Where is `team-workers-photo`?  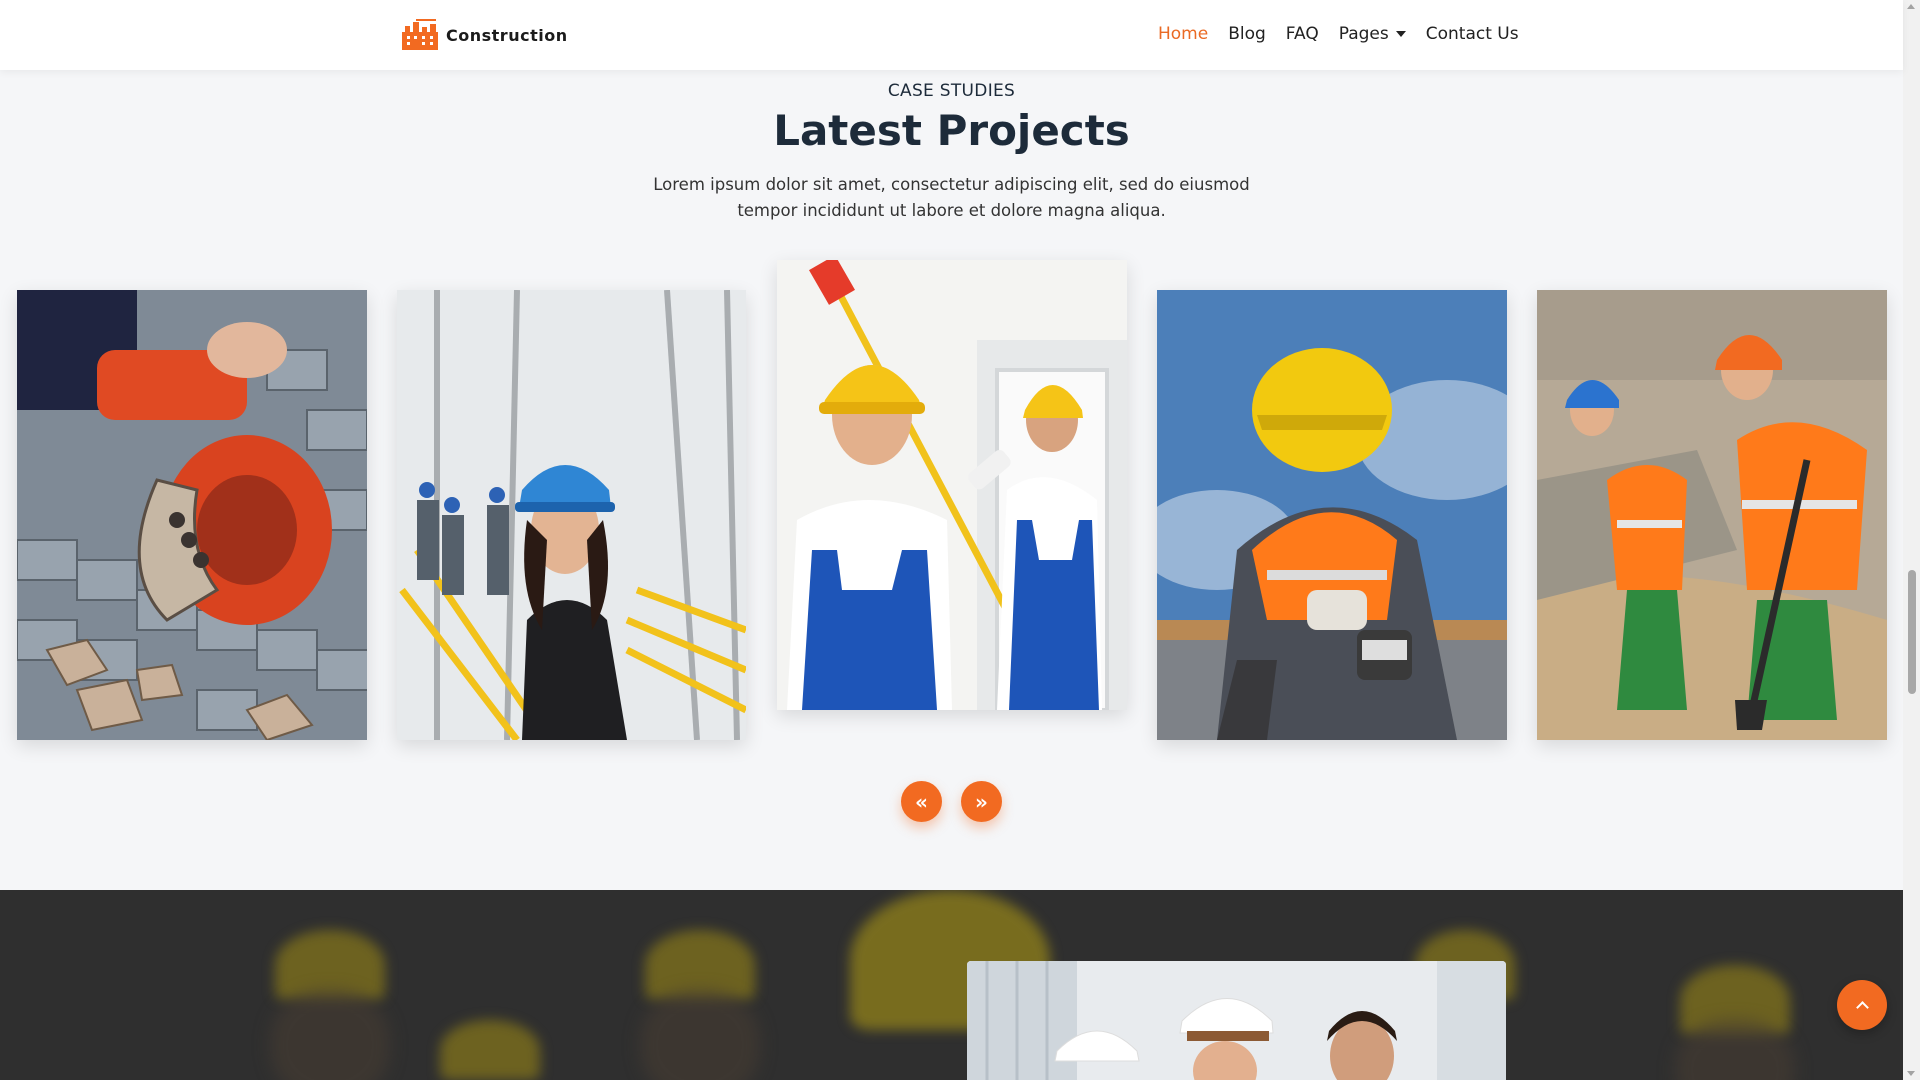 team-workers-photo is located at coordinates (1236, 1020).